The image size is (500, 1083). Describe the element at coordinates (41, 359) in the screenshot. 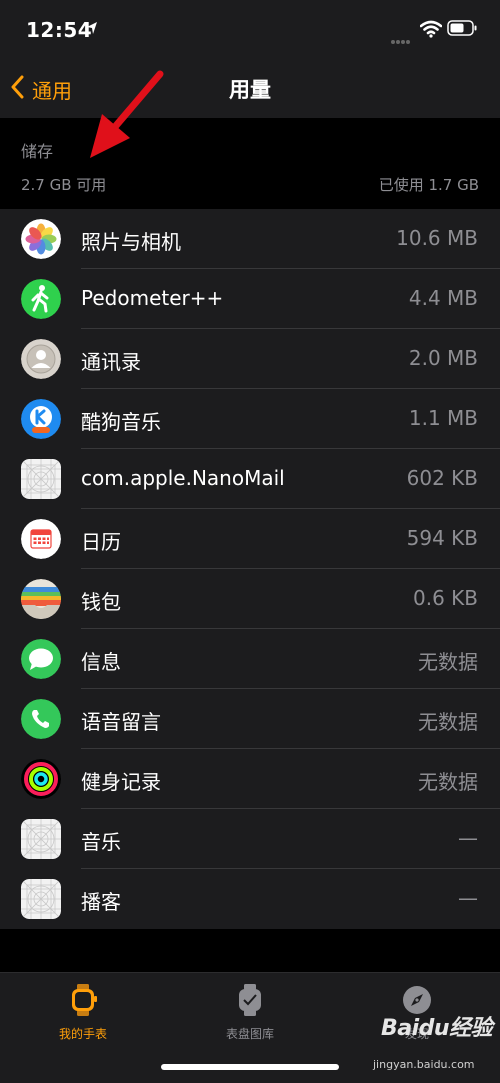

I see `contacts-icon` at that location.